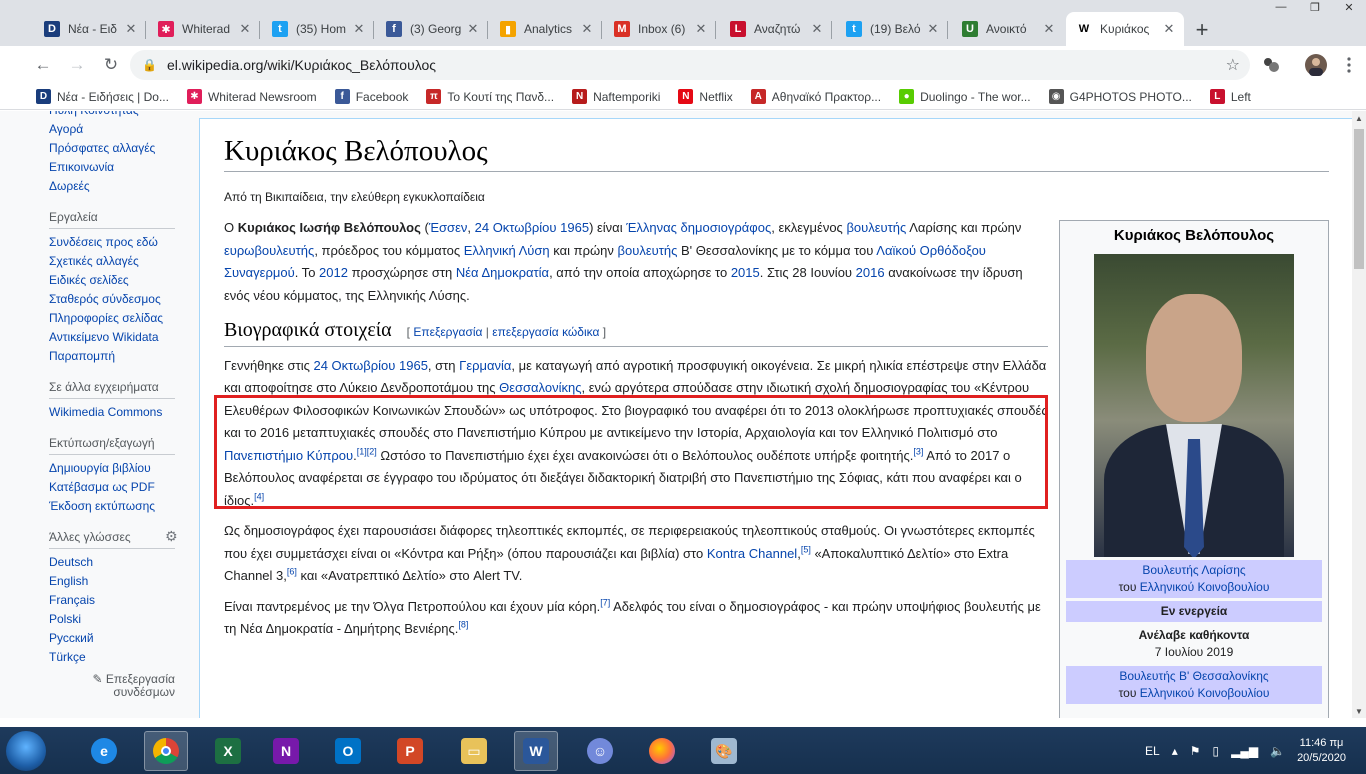 This screenshot has width=1366, height=774. I want to click on sidebar-language-link: Русский, so click(119, 638).